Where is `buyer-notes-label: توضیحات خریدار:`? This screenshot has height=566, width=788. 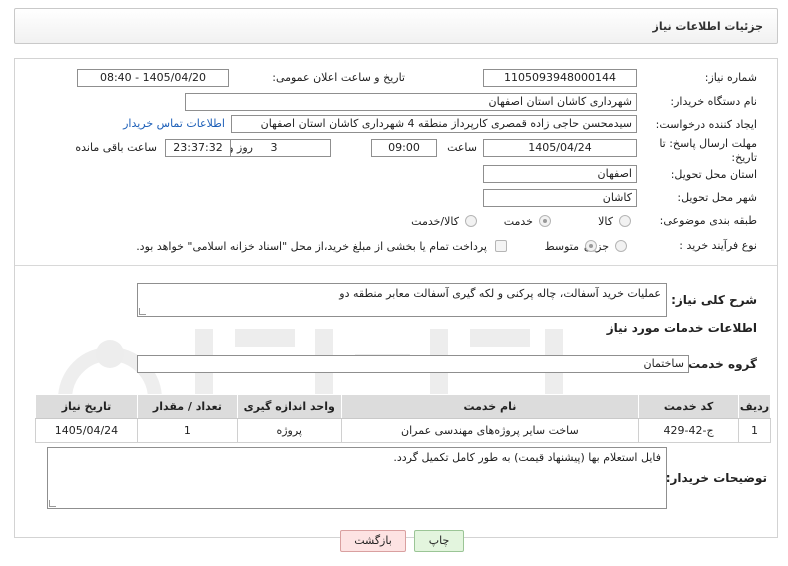
buyer-notes-label: توضیحات خریدار: is located at coordinates (716, 478).